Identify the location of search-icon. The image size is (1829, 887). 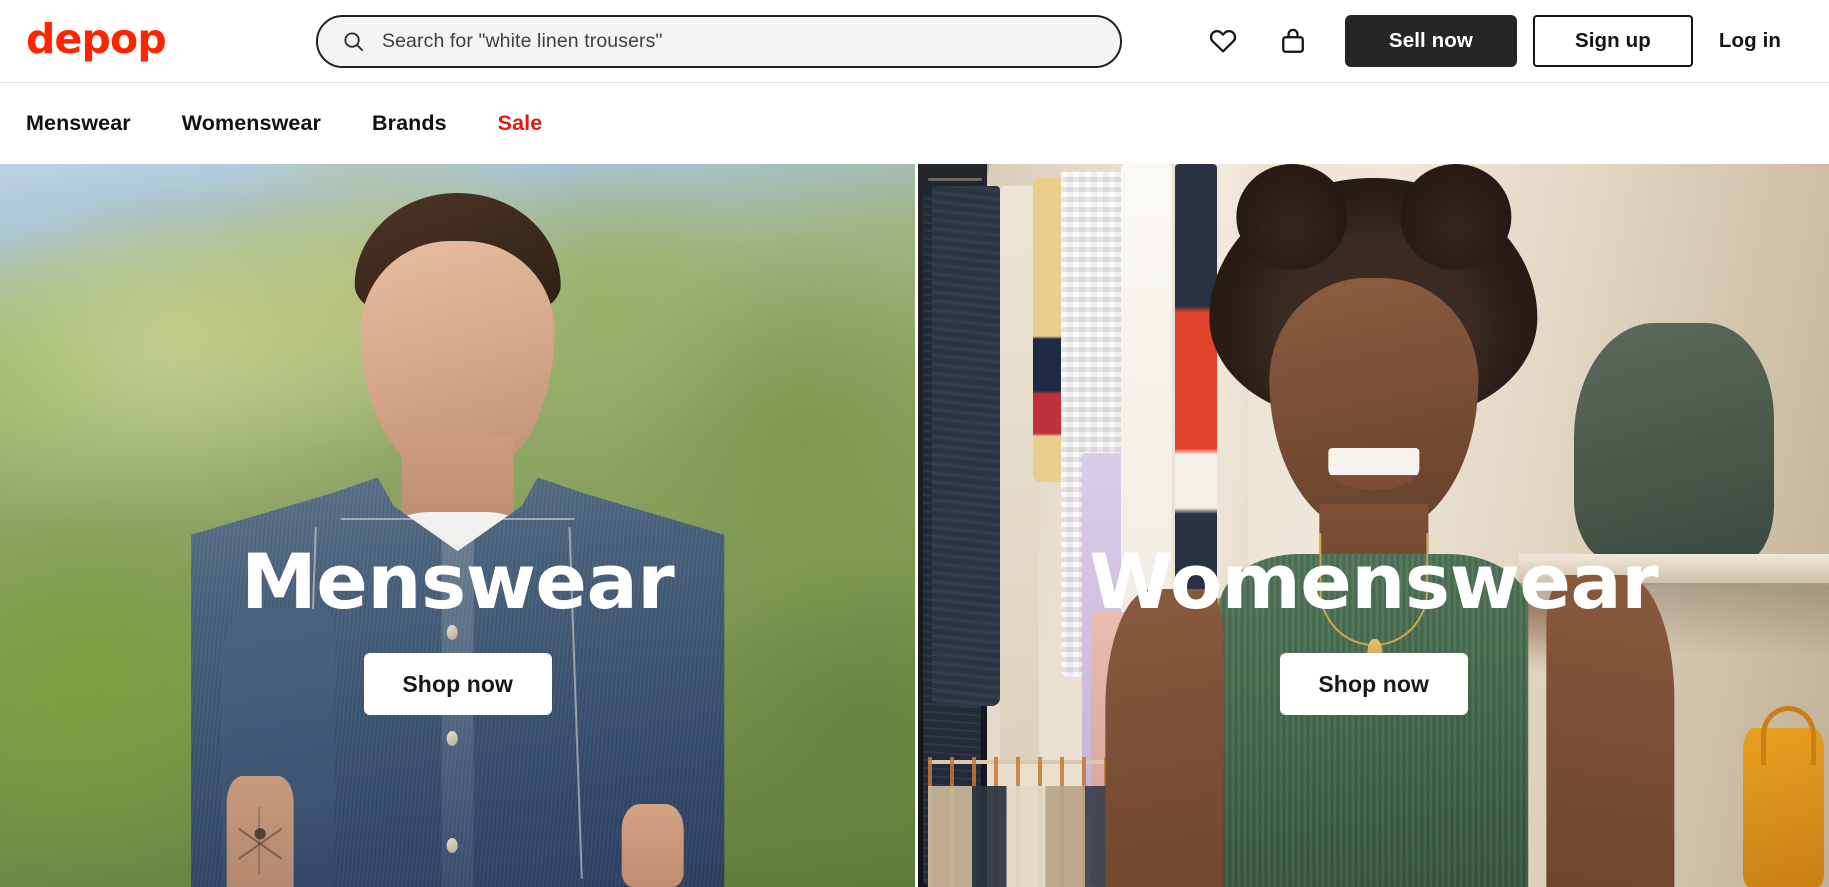
(353, 41).